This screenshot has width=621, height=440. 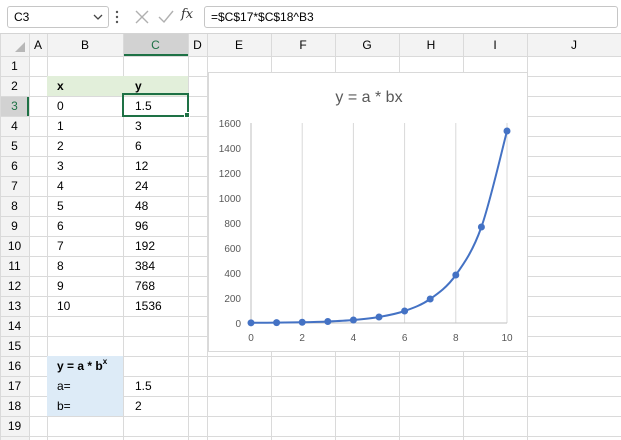 What do you see at coordinates (14, 366) in the screenshot?
I see `row-header-16: 16` at bounding box center [14, 366].